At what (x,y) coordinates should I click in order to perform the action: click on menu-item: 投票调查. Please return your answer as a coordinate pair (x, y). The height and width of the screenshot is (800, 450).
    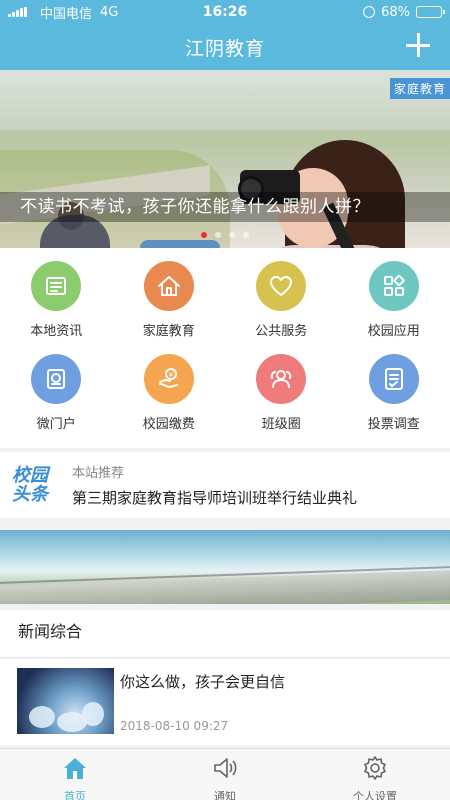
    Looking at the image, I should click on (394, 399).